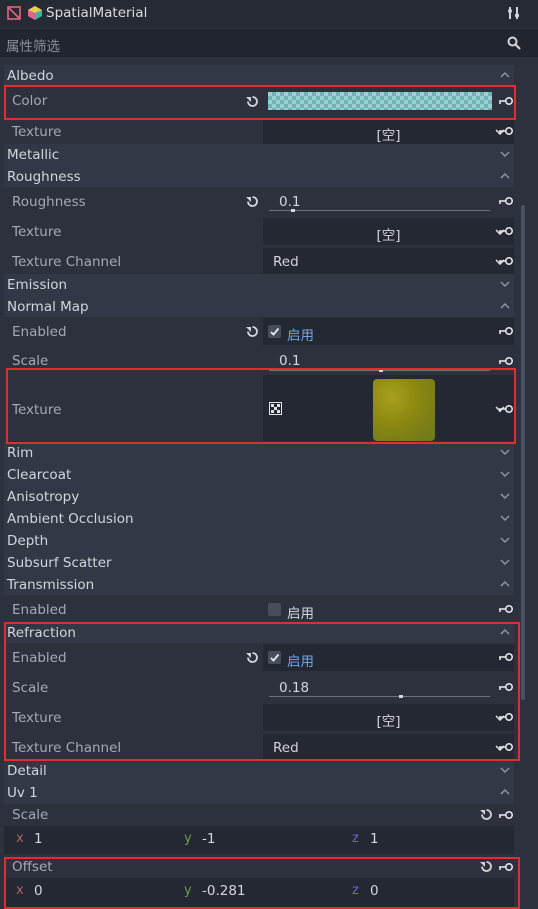  Describe the element at coordinates (428, 840) in the screenshot. I see `scale-z-field: z1` at that location.